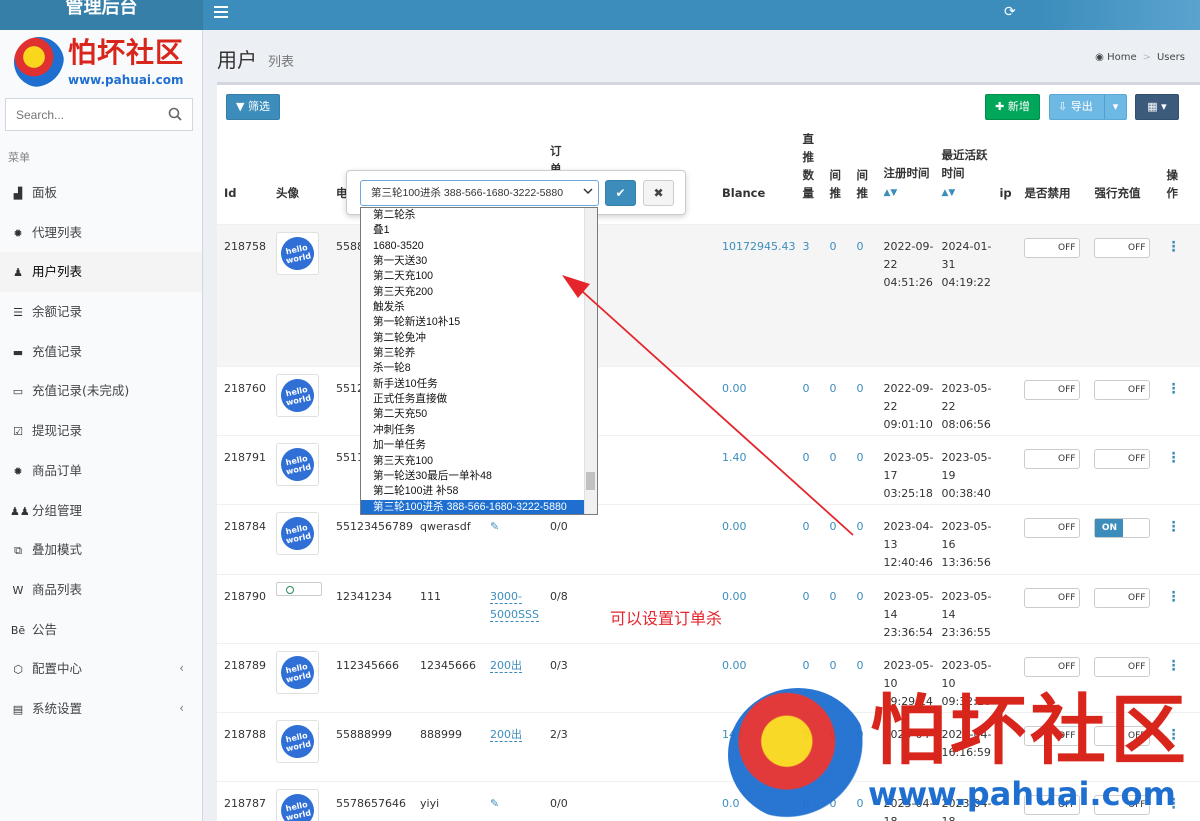 The height and width of the screenshot is (821, 1200). Describe the element at coordinates (590, 481) in the screenshot. I see `scrollbar-thumb` at that location.